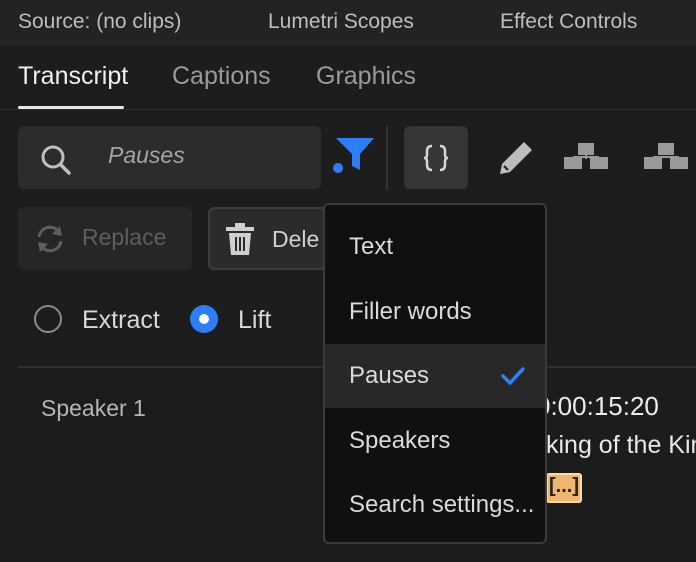 This screenshot has height=562, width=696. Describe the element at coordinates (516, 160) in the screenshot. I see `pencil-icon` at that location.